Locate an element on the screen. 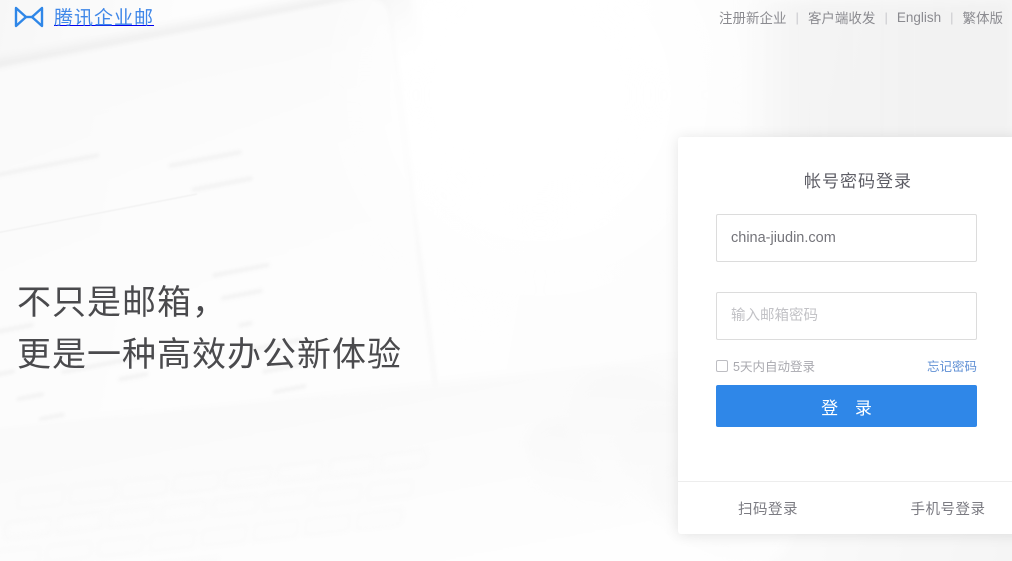 The width and height of the screenshot is (1012, 561). nav-client-send-receive: 客户端收发 is located at coordinates (842, 17).